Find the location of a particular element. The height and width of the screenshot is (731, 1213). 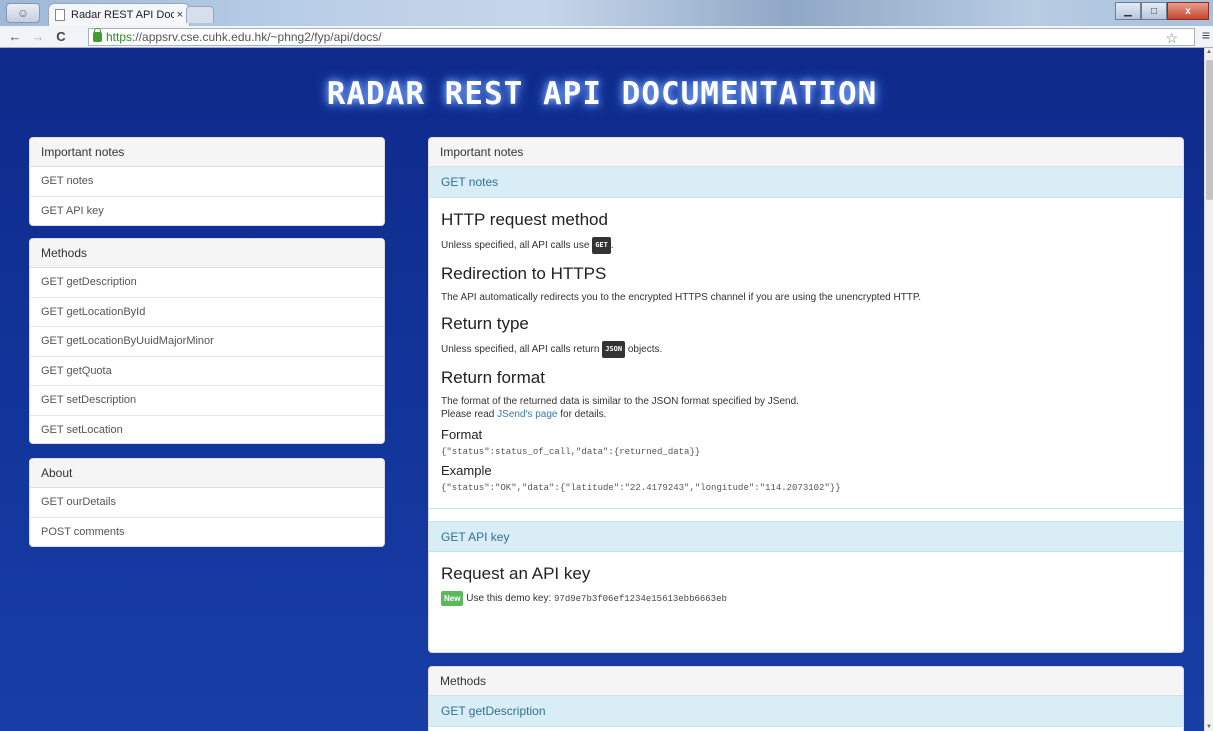

sidebar-notes-panel: Important notes GET notes GET API key is located at coordinates (207, 181).